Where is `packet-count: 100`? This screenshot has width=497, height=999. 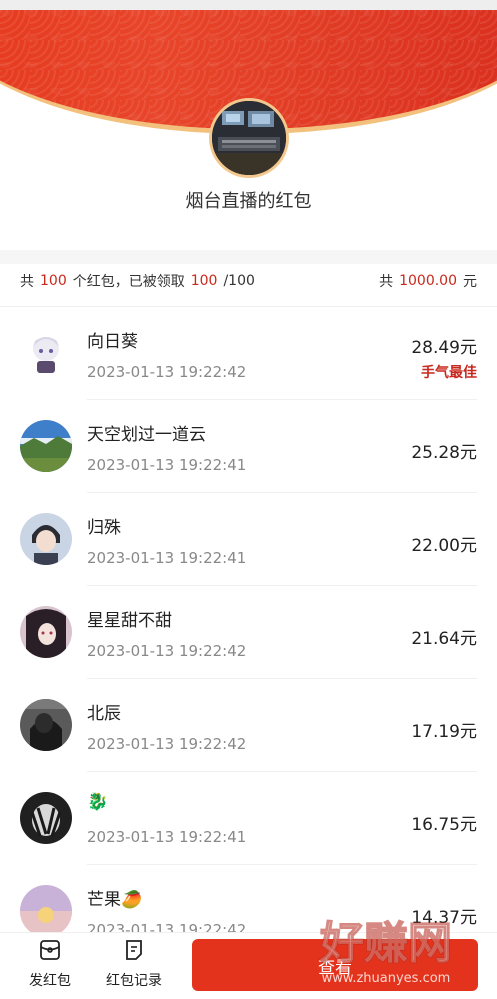
packet-count: 100 is located at coordinates (53, 281).